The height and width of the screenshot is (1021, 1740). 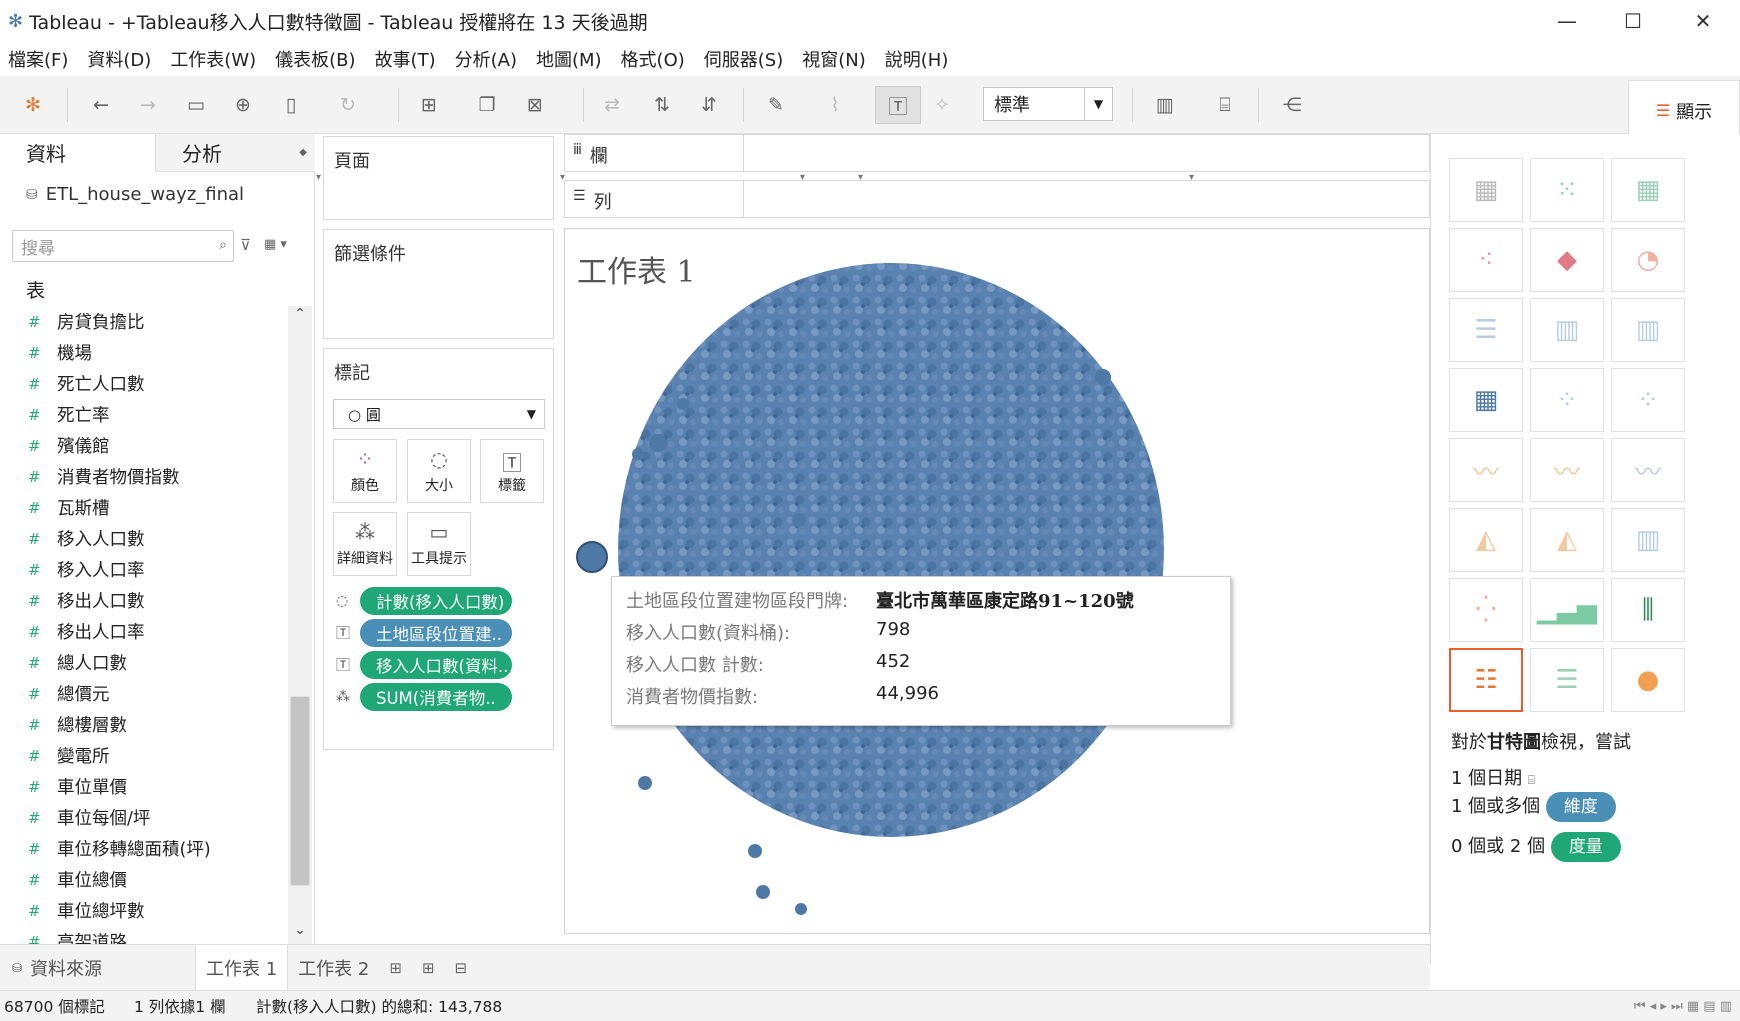 I want to click on showme-area-continuous-icon: ◭, so click(x=1486, y=540).